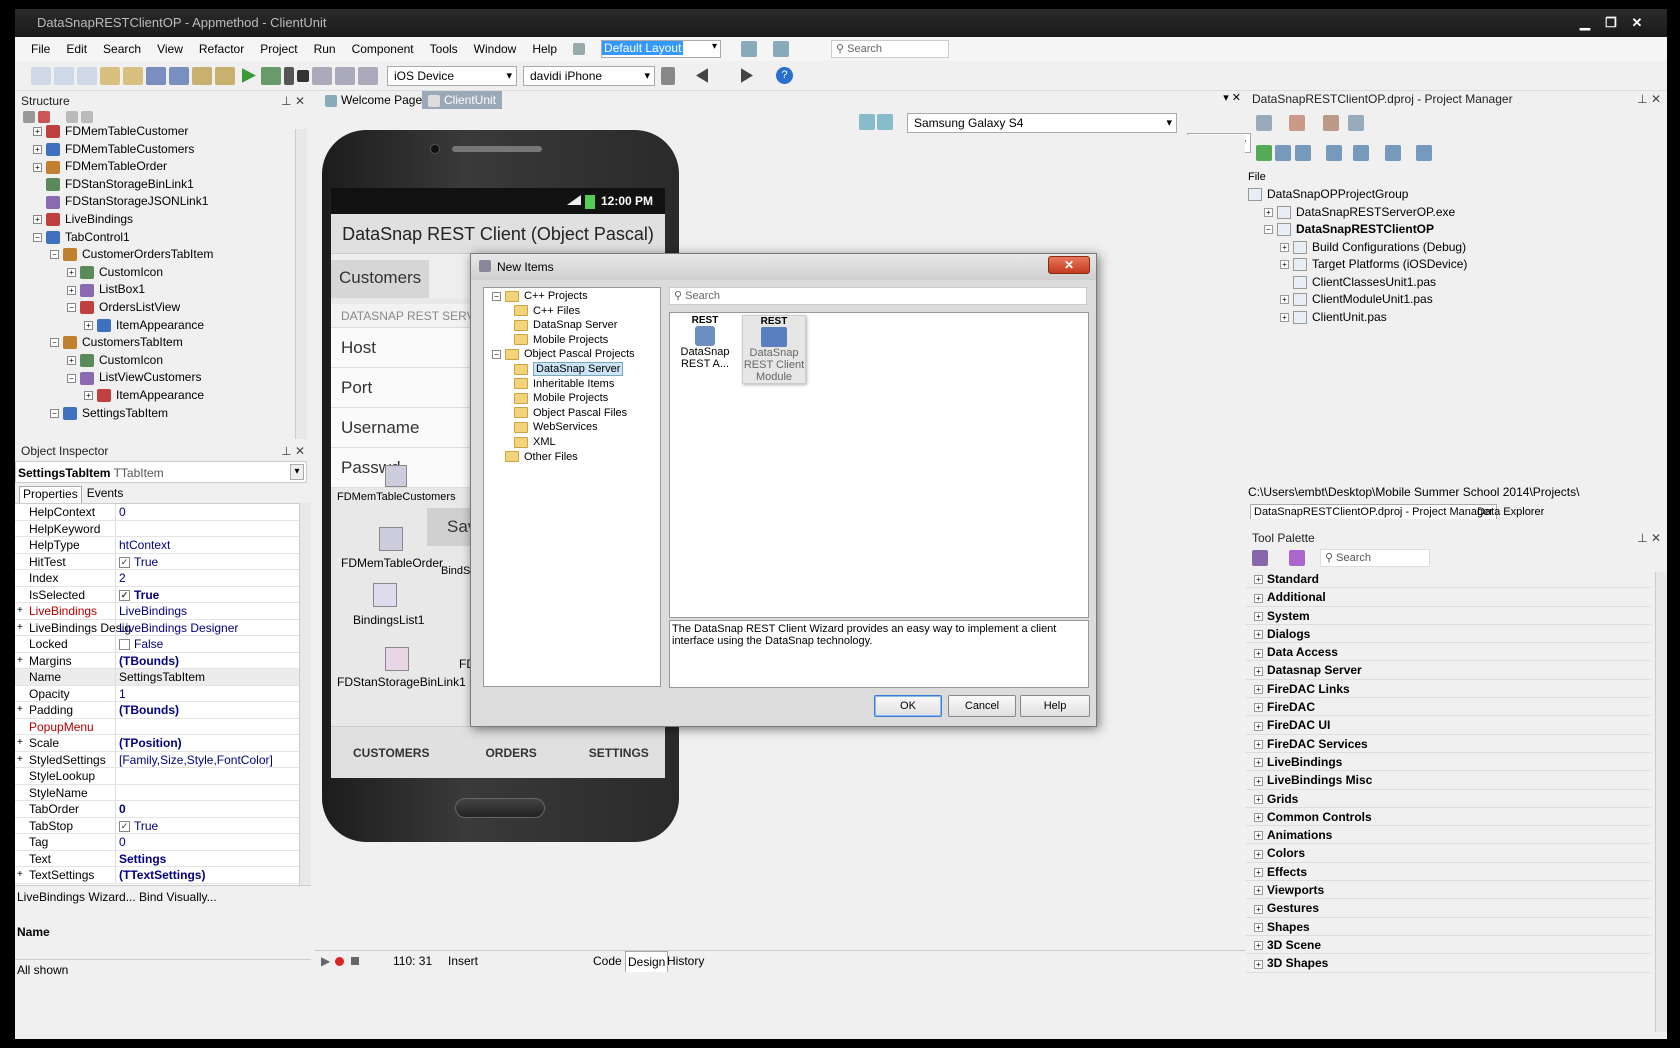 The image size is (1680, 1048). I want to click on property-row: HelpType htContext, so click(158, 545).